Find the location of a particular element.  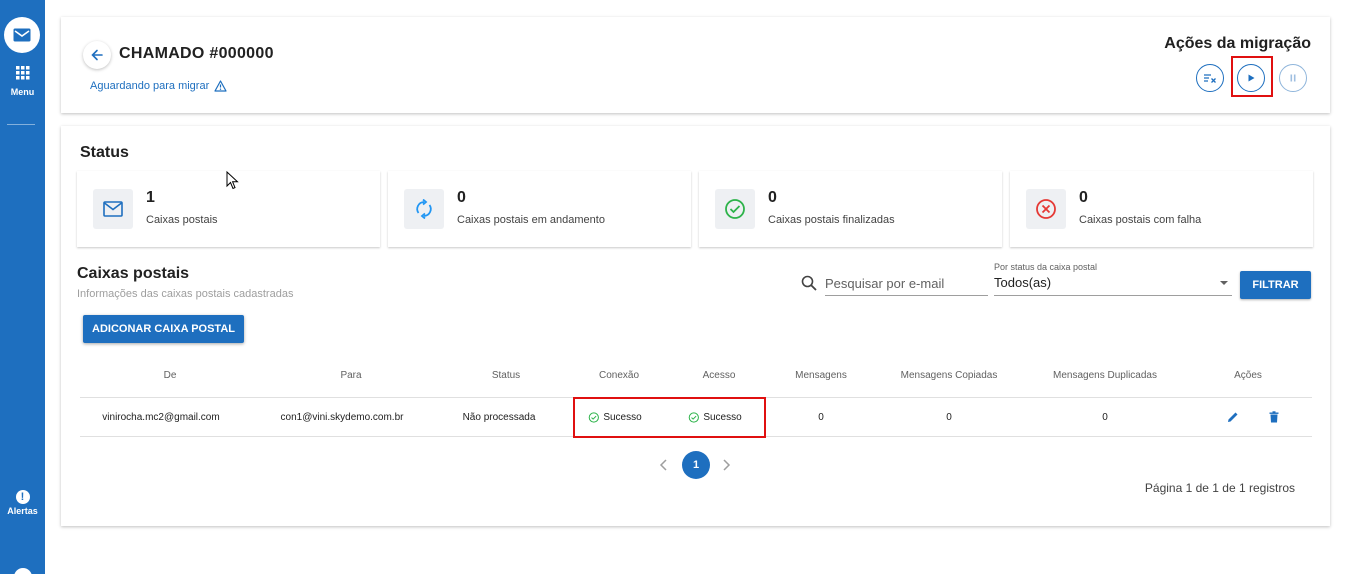

cell-from: vinirocha.mc2@gmail.com is located at coordinates (161, 417).